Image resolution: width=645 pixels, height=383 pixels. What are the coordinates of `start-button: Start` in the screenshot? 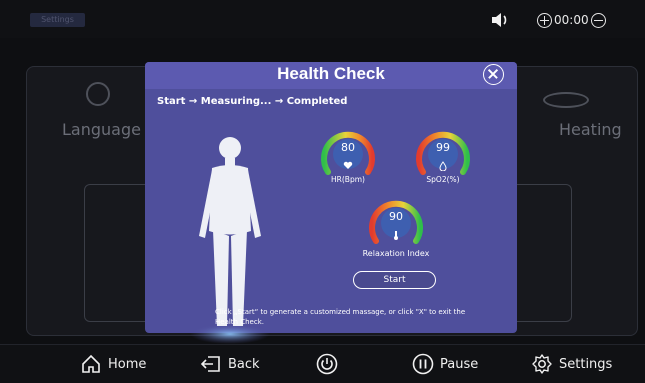 It's located at (394, 280).